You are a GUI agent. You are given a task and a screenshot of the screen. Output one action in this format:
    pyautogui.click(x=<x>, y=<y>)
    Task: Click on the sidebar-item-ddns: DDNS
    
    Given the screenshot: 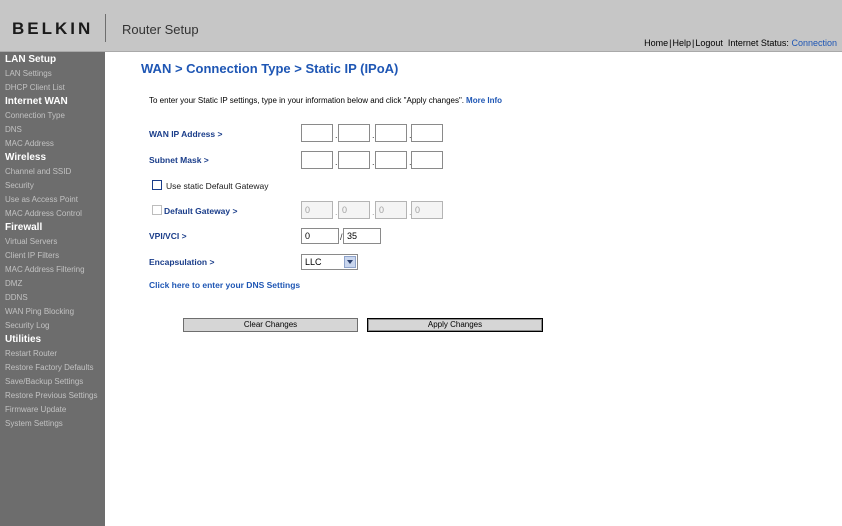 What is the action you would take?
    pyautogui.click(x=52, y=298)
    